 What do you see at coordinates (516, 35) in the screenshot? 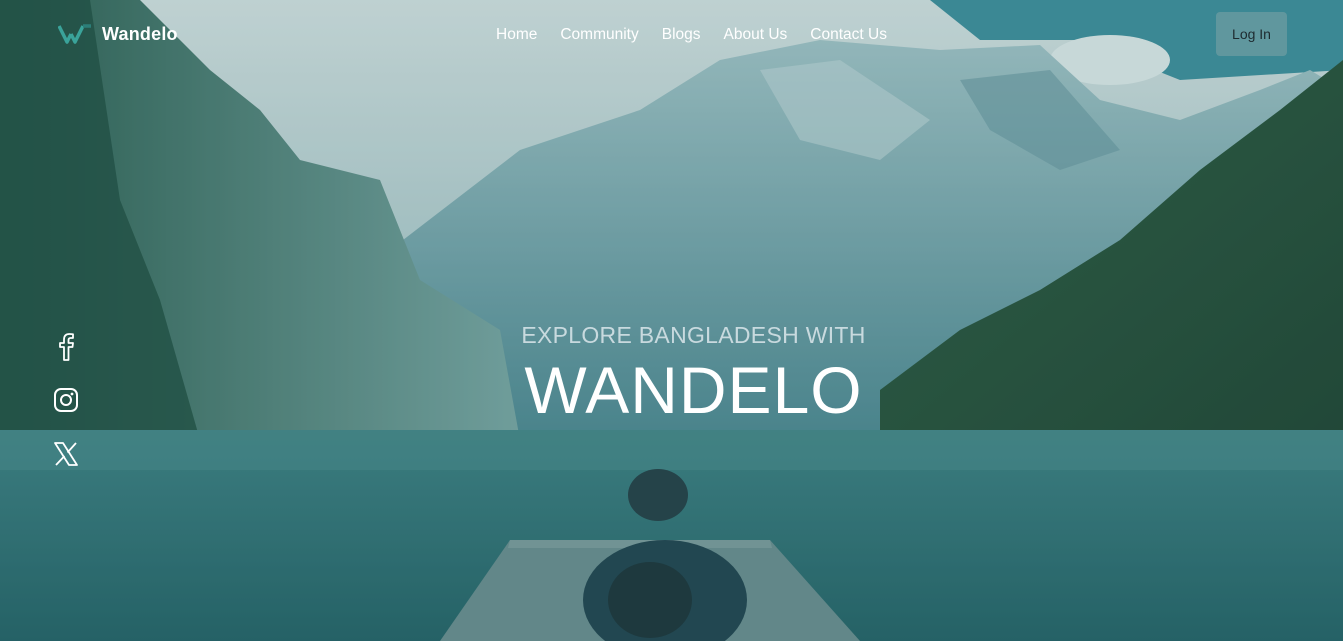
I see `nav-home: Home` at bounding box center [516, 35].